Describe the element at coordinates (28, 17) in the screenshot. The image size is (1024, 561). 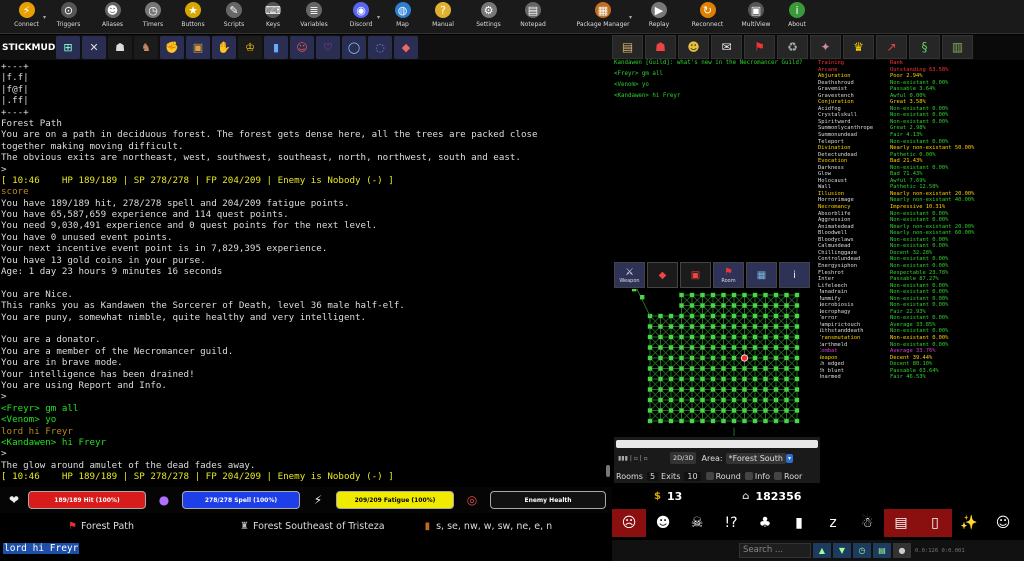
I see `connect-button: ⚡ Connect ▾` at that location.